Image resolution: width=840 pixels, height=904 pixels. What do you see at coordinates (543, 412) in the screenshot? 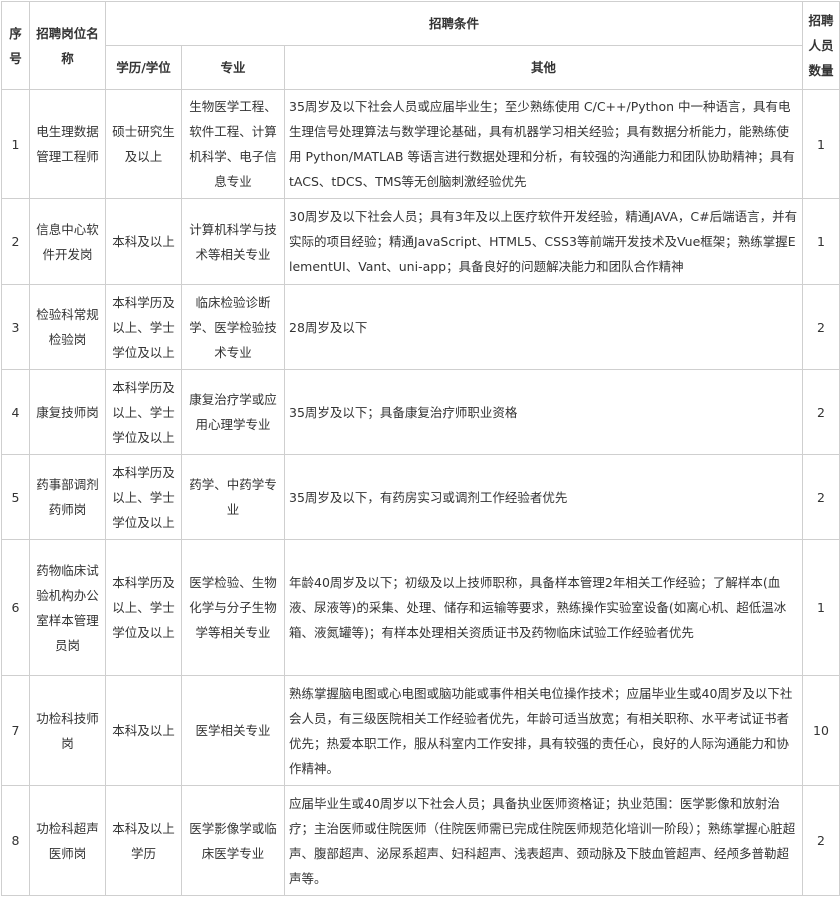
I see `cell-other: 35周岁及以下；具备康复治疗师职业资格` at bounding box center [543, 412].